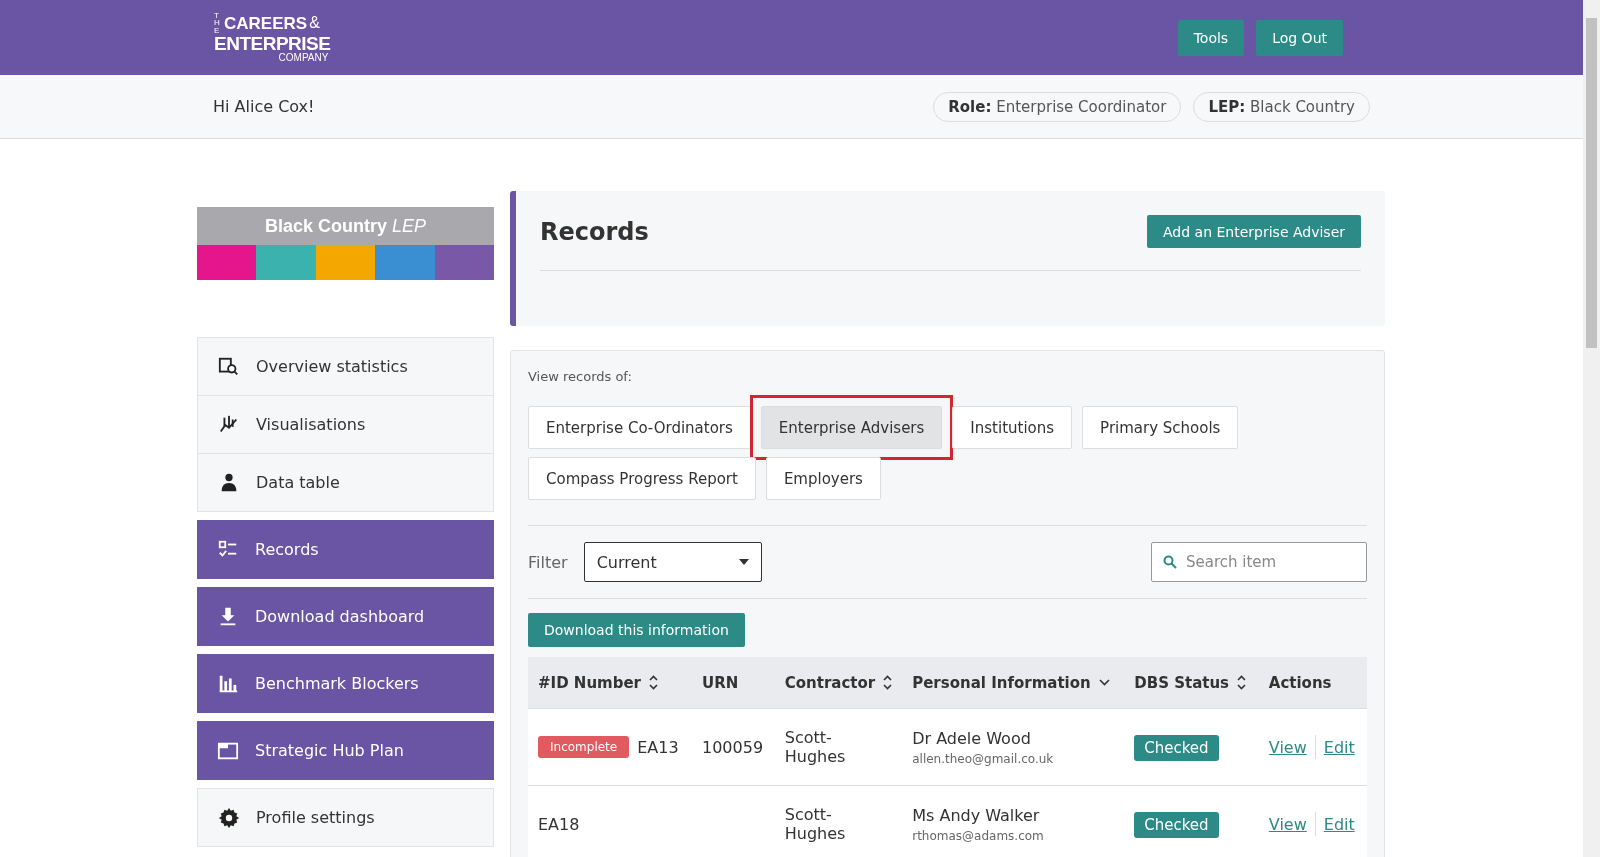 This screenshot has width=1600, height=857. I want to click on caret-icon, so click(743, 562).